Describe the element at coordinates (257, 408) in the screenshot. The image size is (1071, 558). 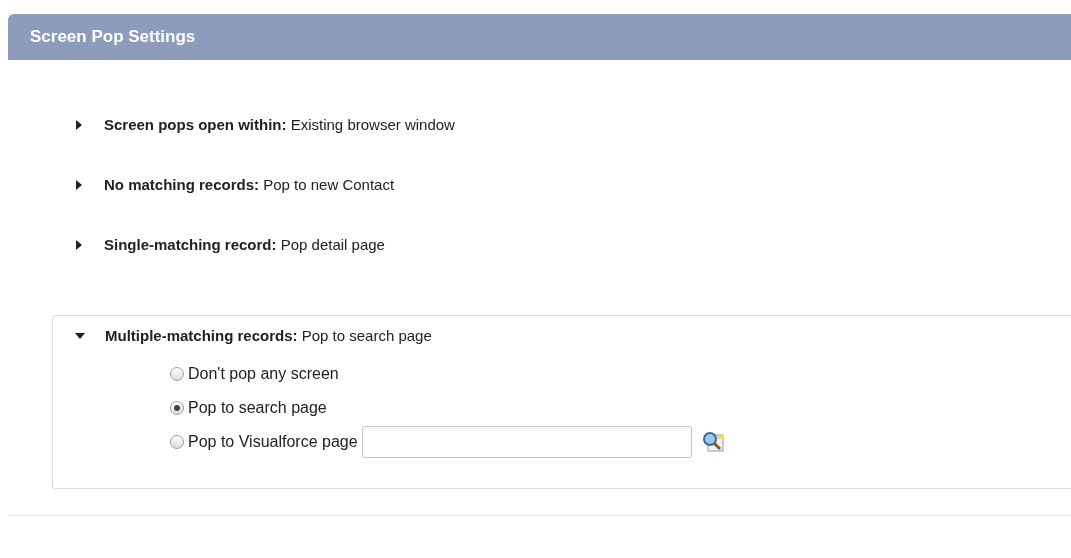
I see `radio-label: Pop to search page` at that location.